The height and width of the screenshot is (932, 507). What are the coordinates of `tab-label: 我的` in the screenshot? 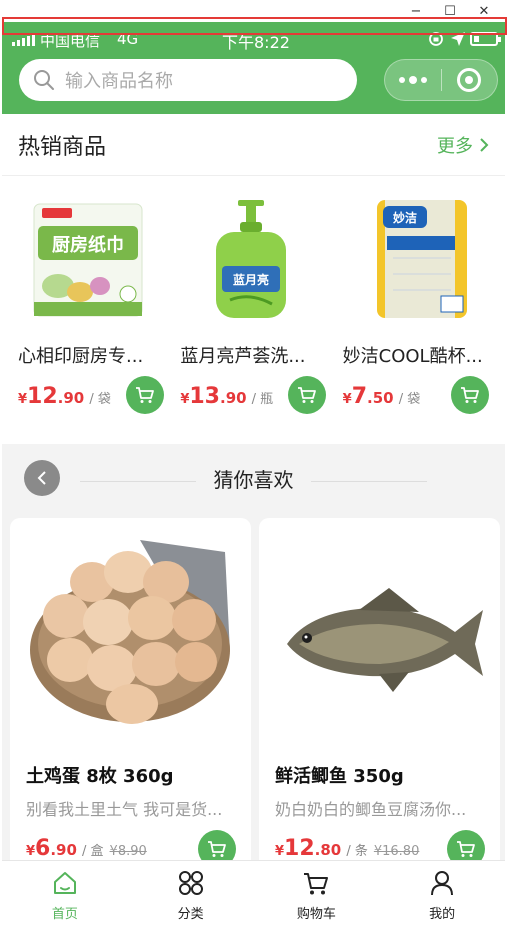 It's located at (442, 914).